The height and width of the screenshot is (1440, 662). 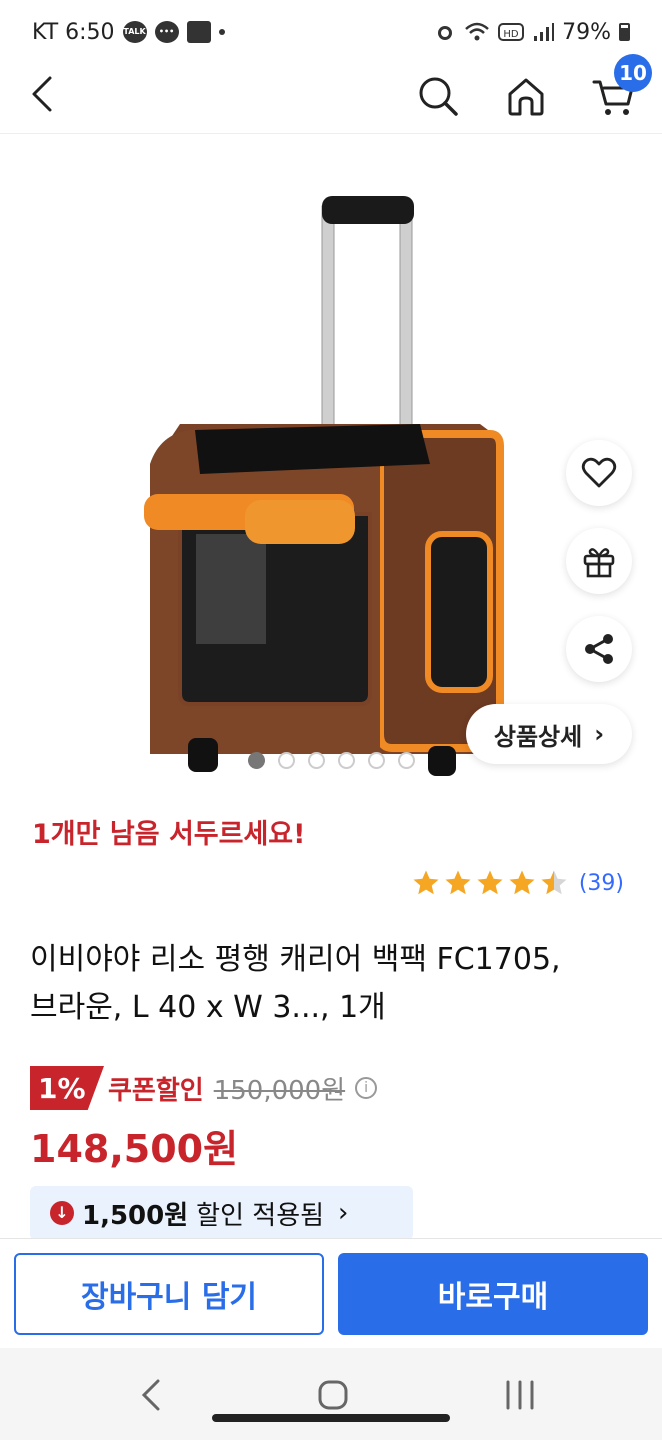 I want to click on sale-price: 148,500원, so click(x=134, y=1149).